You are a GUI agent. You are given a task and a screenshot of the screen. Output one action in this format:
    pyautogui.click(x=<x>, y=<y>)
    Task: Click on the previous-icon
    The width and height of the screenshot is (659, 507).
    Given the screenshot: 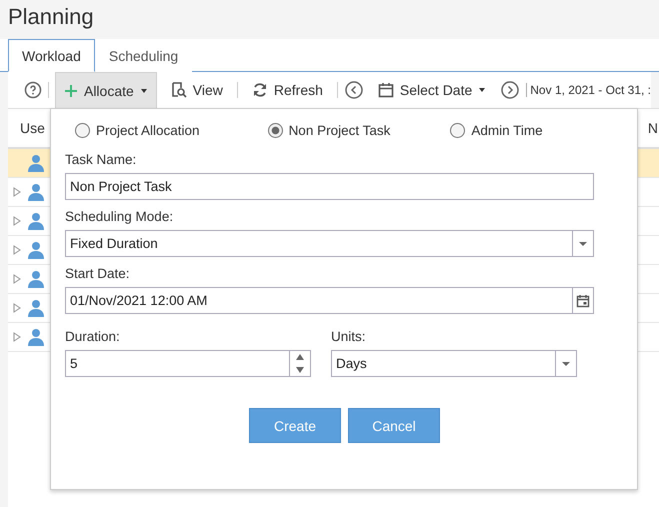 What is the action you would take?
    pyautogui.click(x=354, y=90)
    